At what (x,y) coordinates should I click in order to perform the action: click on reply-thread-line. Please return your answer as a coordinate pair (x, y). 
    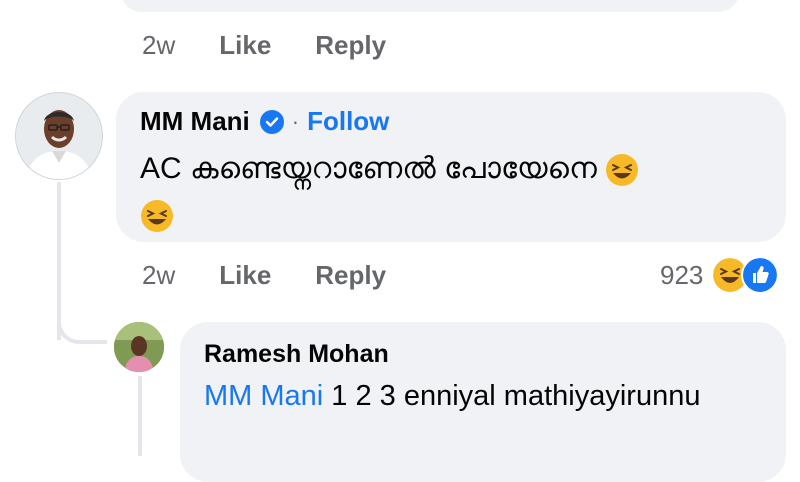
    Looking at the image, I should click on (140, 416).